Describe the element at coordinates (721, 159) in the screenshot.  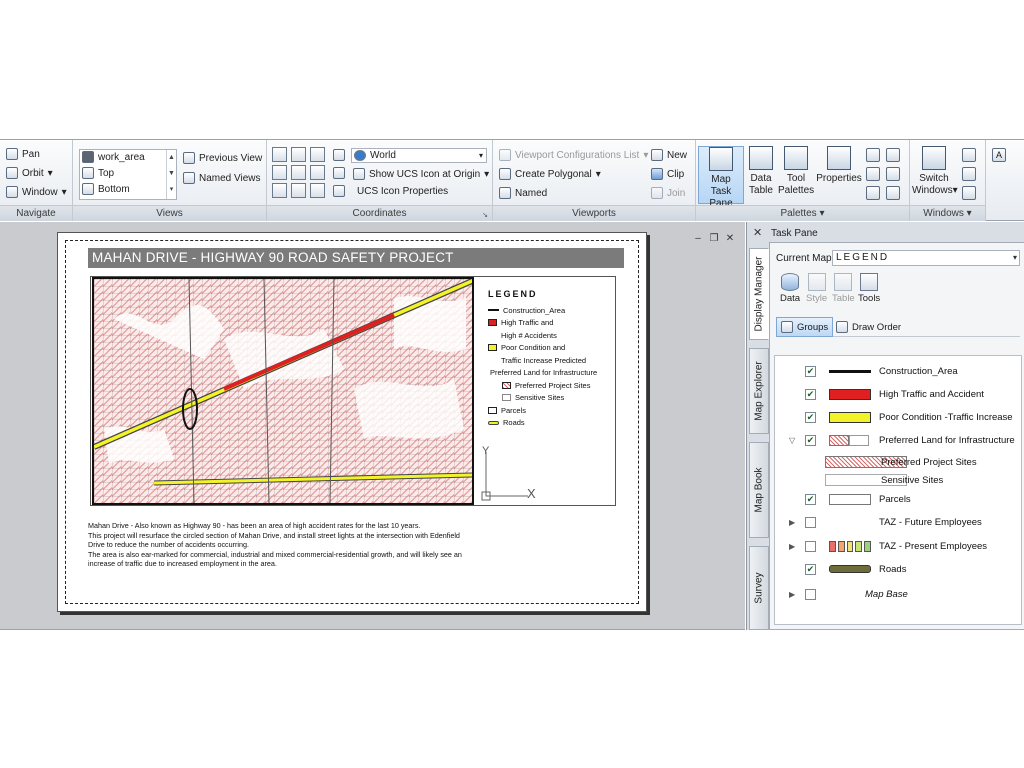
I see `task-pane-icon` at that location.